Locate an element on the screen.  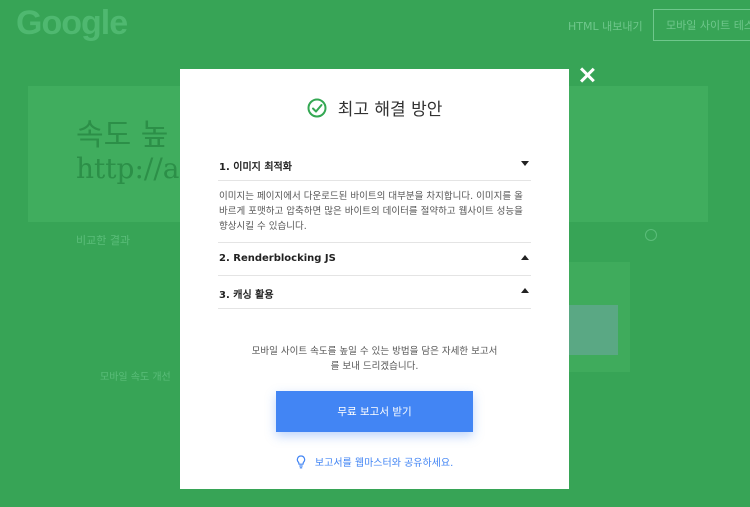
get-free-report-button: 무료 보고서 받기 is located at coordinates (374, 411).